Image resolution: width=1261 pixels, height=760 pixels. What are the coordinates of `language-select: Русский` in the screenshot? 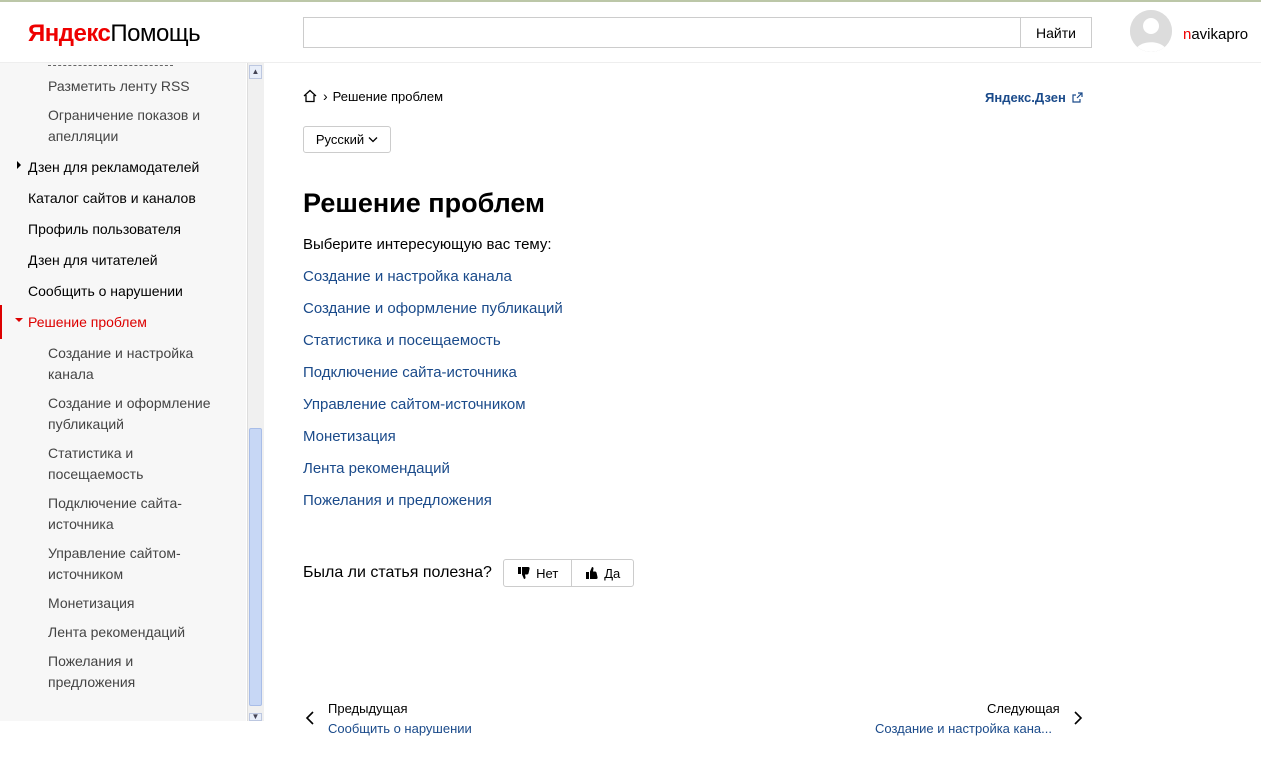 It's located at (347, 139).